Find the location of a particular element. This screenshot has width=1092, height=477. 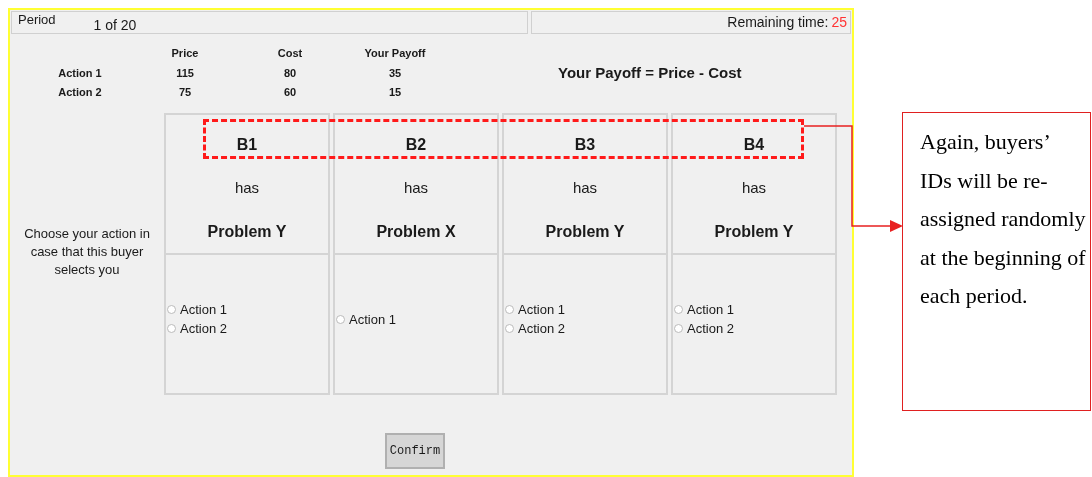

payoff-formula: Your Payoff = Price - Cost is located at coordinates (650, 72).